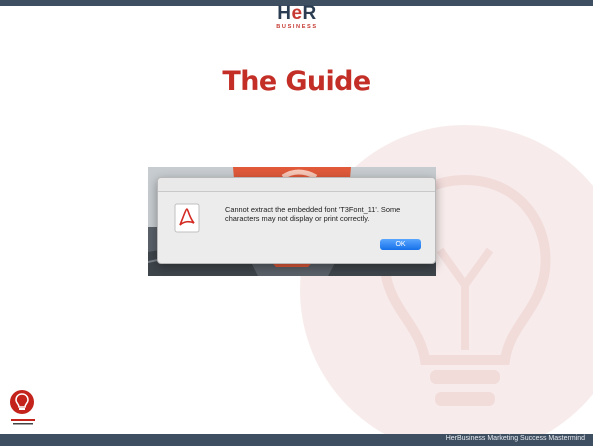 Image resolution: width=593 pixels, height=446 pixels. What do you see at coordinates (187, 218) in the screenshot?
I see `acrobat-icon` at bounding box center [187, 218].